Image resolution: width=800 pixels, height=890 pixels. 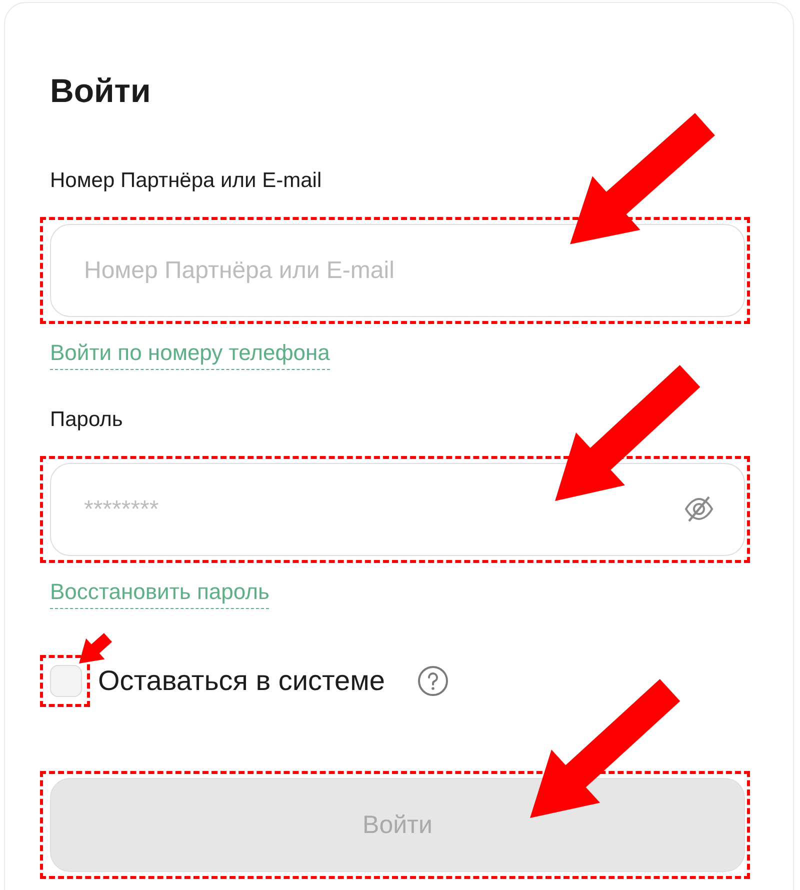 What do you see at coordinates (87, 420) in the screenshot?
I see `field-label: Пароль` at bounding box center [87, 420].